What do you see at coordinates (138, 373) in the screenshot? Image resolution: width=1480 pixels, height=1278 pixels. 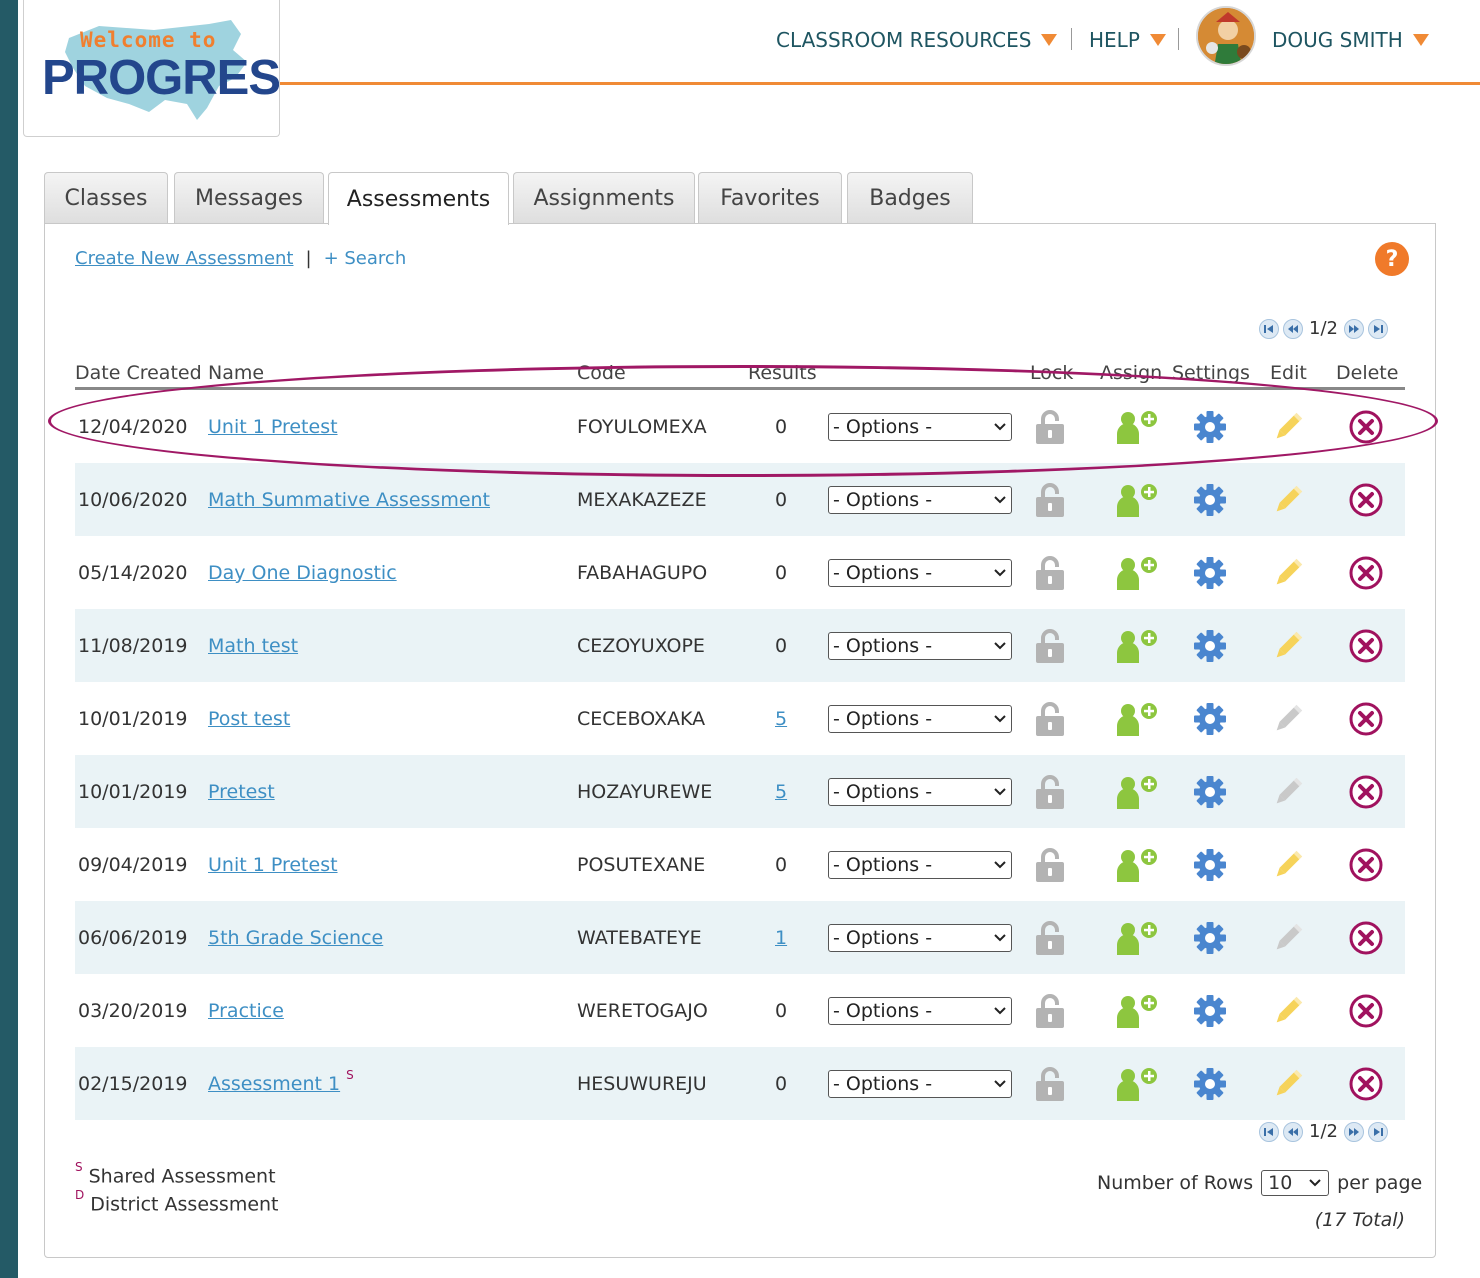 I see `col-date-created: Date Created` at bounding box center [138, 373].